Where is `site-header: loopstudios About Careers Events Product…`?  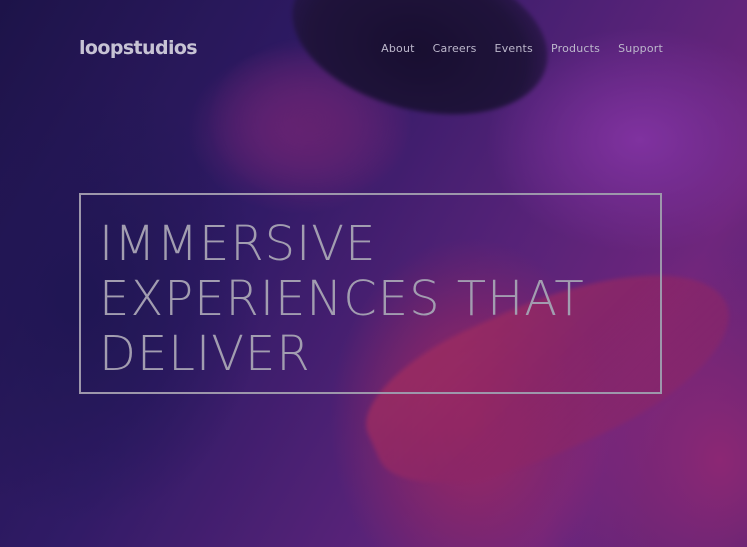 site-header: loopstudios About Careers Events Product… is located at coordinates (371, 48).